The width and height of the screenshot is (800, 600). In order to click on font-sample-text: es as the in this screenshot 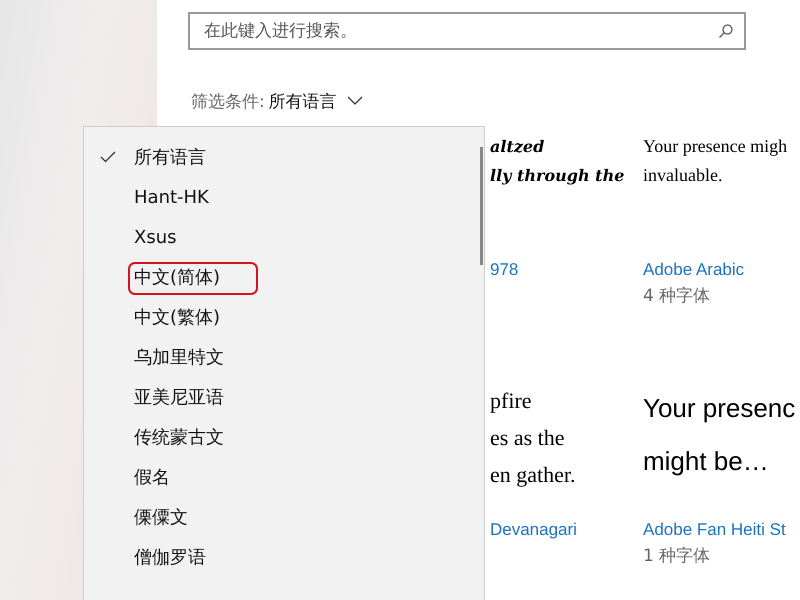, I will do `click(527, 437)`.